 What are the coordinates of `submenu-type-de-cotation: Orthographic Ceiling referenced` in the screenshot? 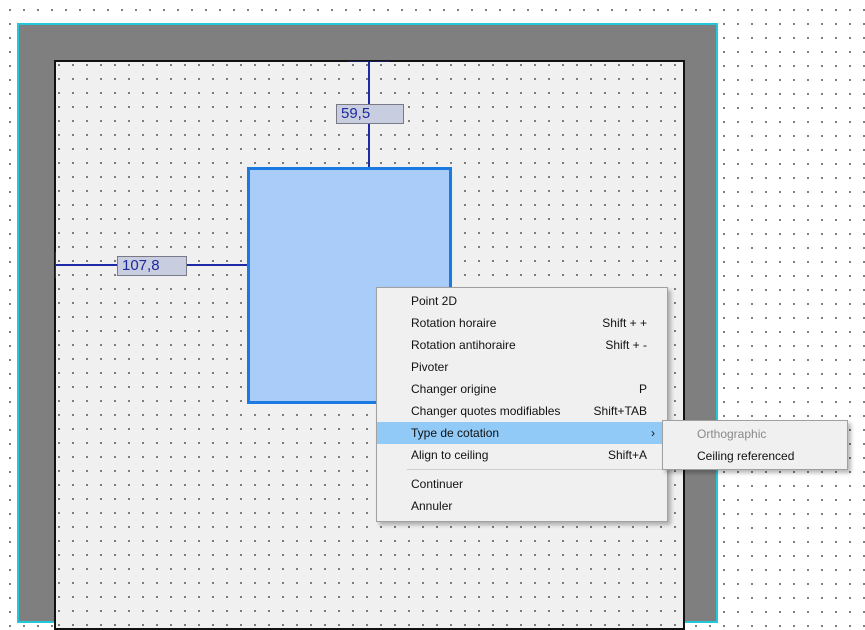 It's located at (755, 445).